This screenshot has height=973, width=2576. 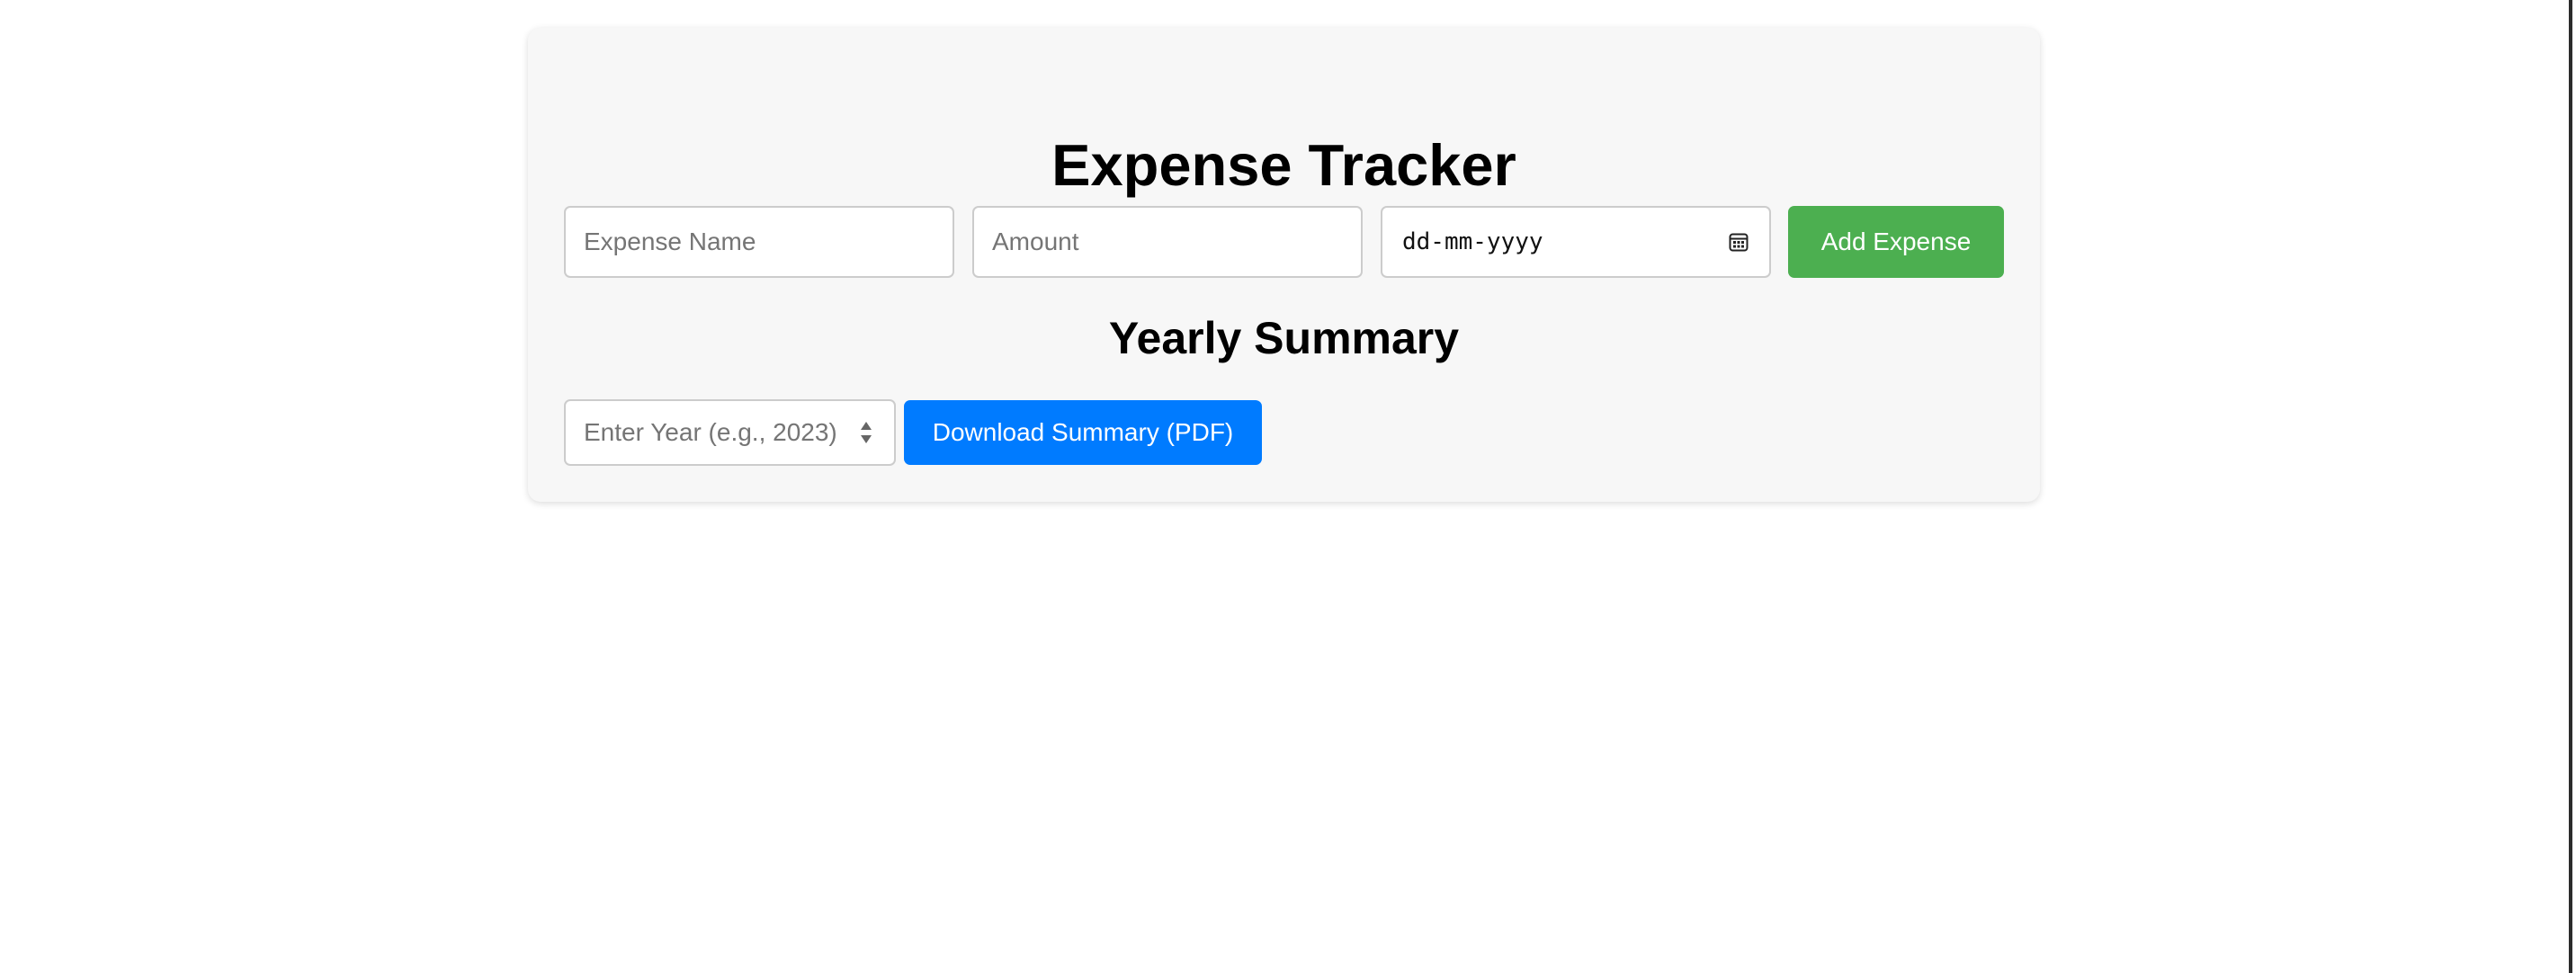 What do you see at coordinates (710, 432) in the screenshot?
I see `year-placeholder: Enter Year (e.g., 2023)` at bounding box center [710, 432].